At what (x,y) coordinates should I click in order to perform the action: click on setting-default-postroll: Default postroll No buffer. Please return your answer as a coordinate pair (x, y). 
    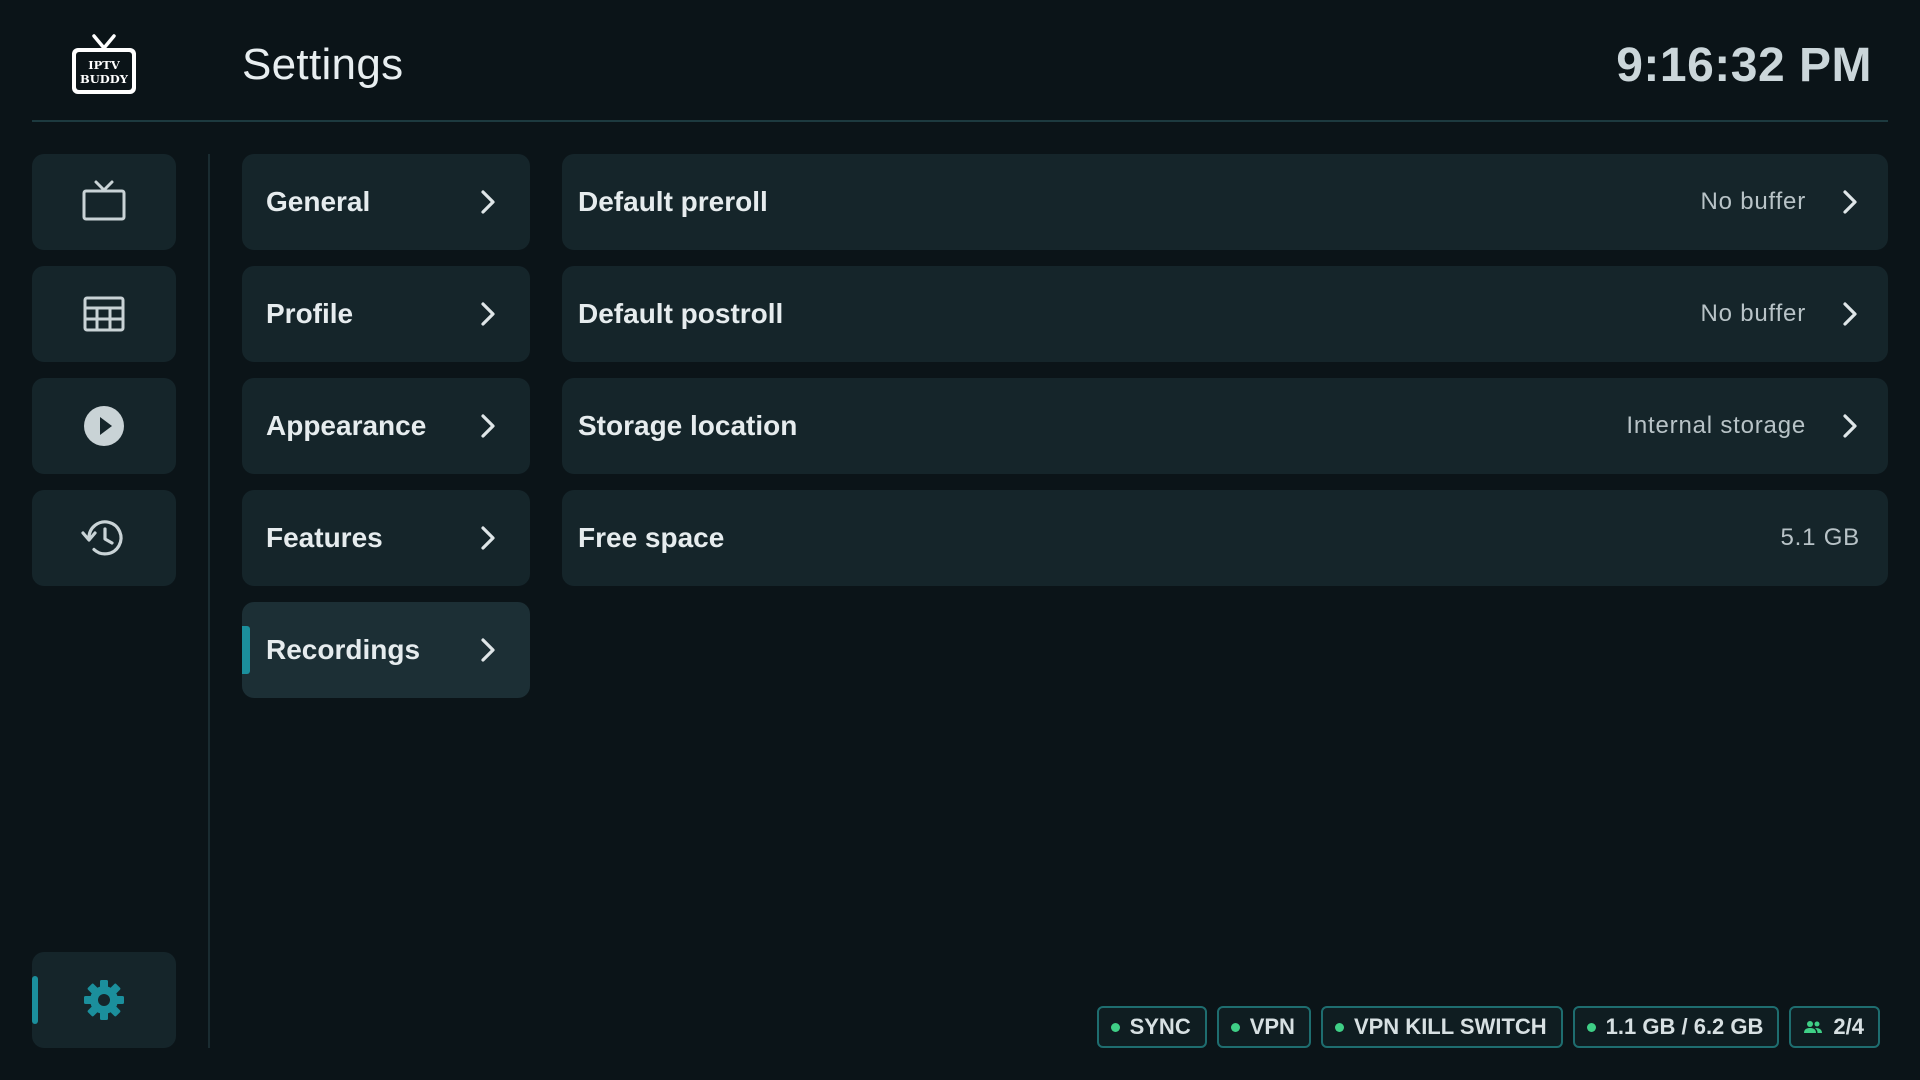
    Looking at the image, I should click on (1225, 314).